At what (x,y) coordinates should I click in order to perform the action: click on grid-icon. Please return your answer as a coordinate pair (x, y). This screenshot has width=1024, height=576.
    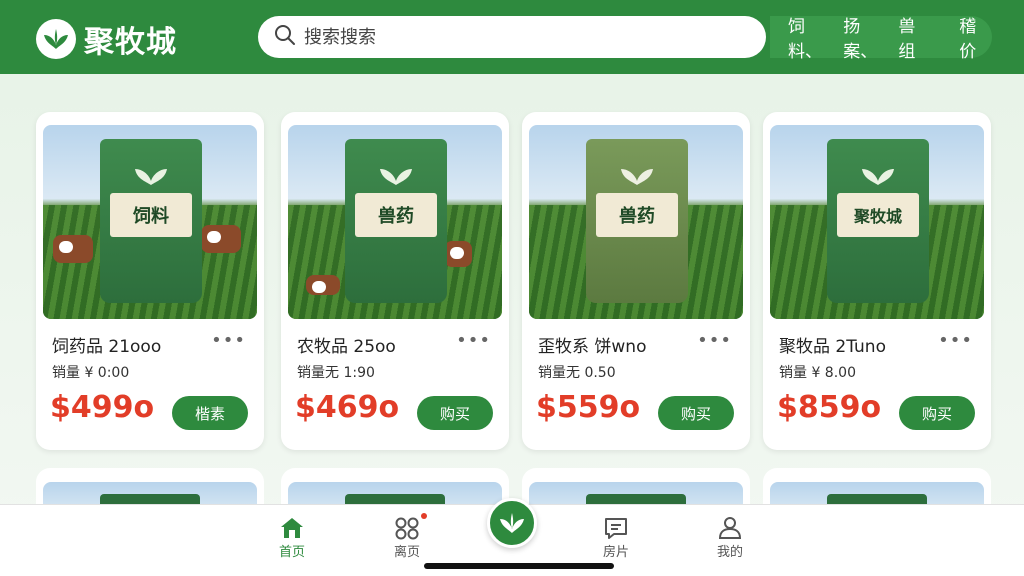
    Looking at the image, I should click on (407, 527).